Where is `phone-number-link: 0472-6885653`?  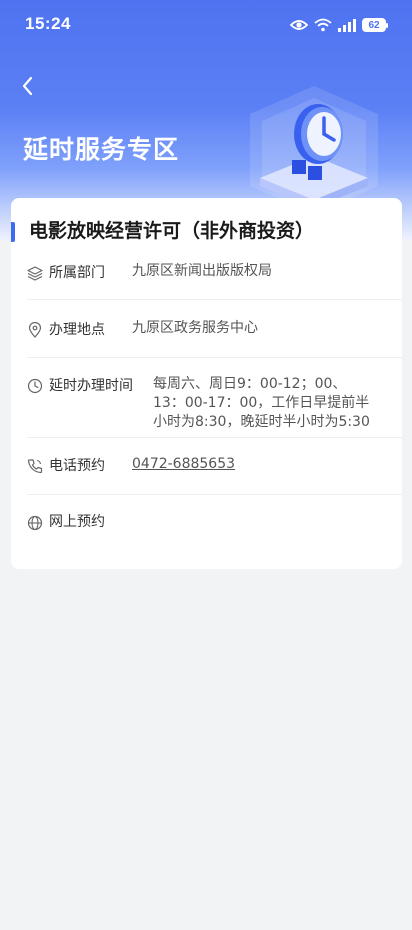
phone-number-link: 0472-6885653 is located at coordinates (183, 464).